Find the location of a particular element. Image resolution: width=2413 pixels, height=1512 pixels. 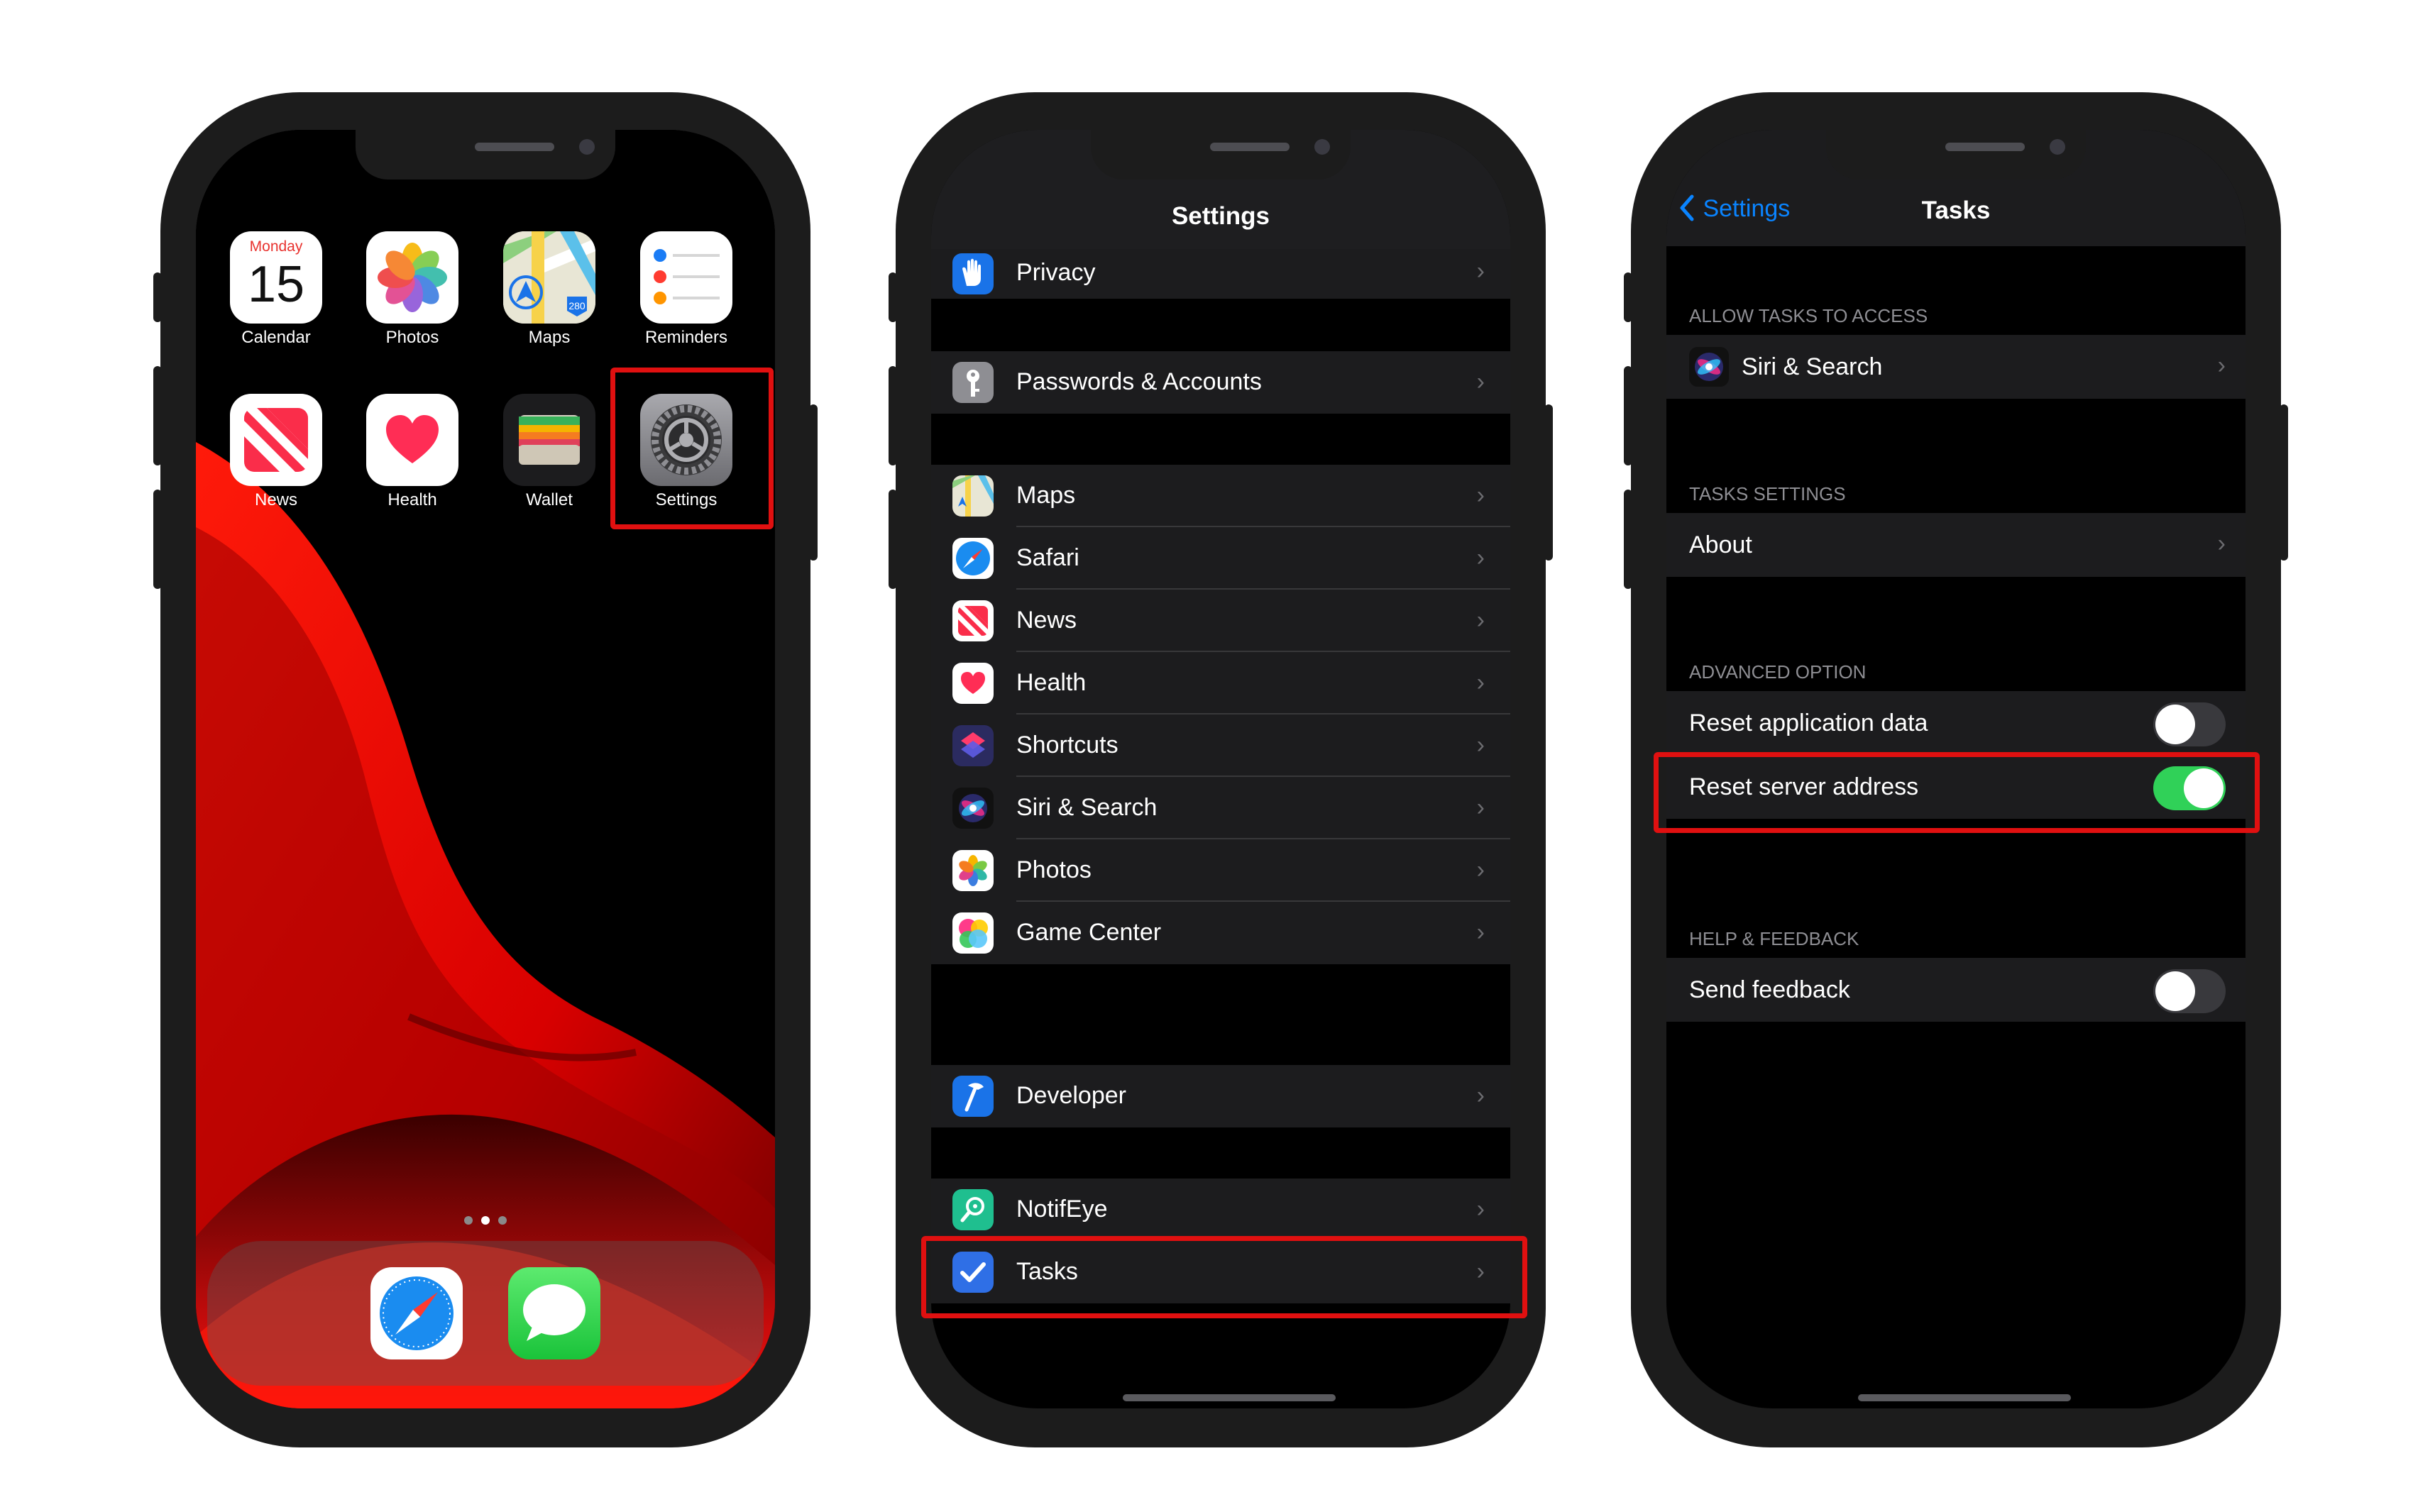

calendar-icon: Monday 15 is located at coordinates (276, 277).